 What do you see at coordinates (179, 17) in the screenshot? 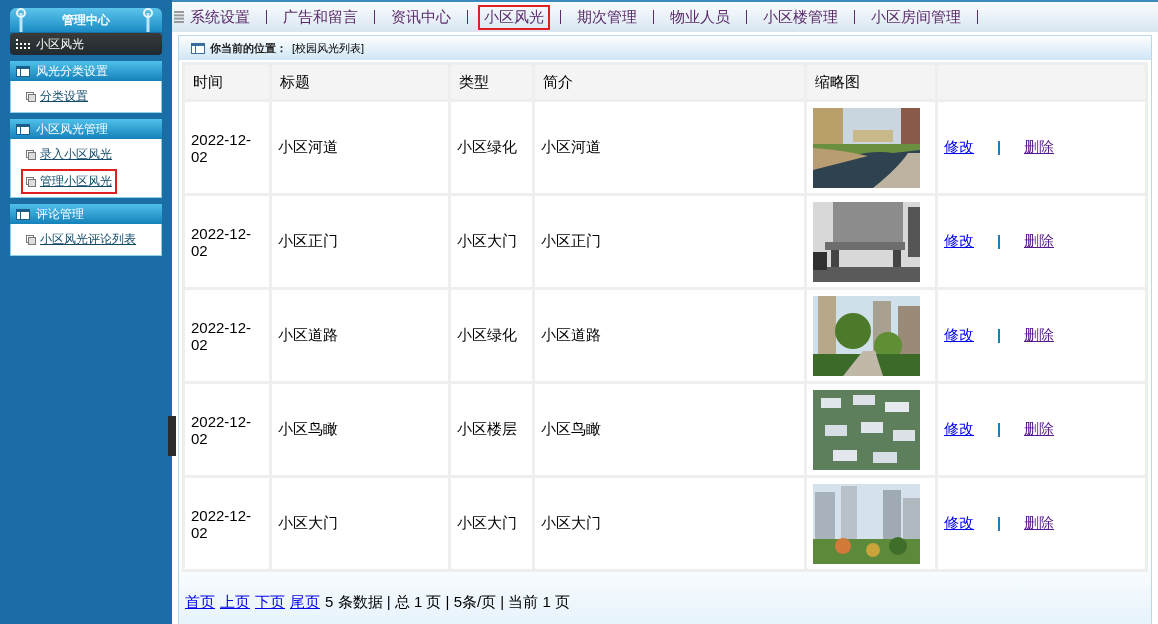
I see `menu-icon` at bounding box center [179, 17].